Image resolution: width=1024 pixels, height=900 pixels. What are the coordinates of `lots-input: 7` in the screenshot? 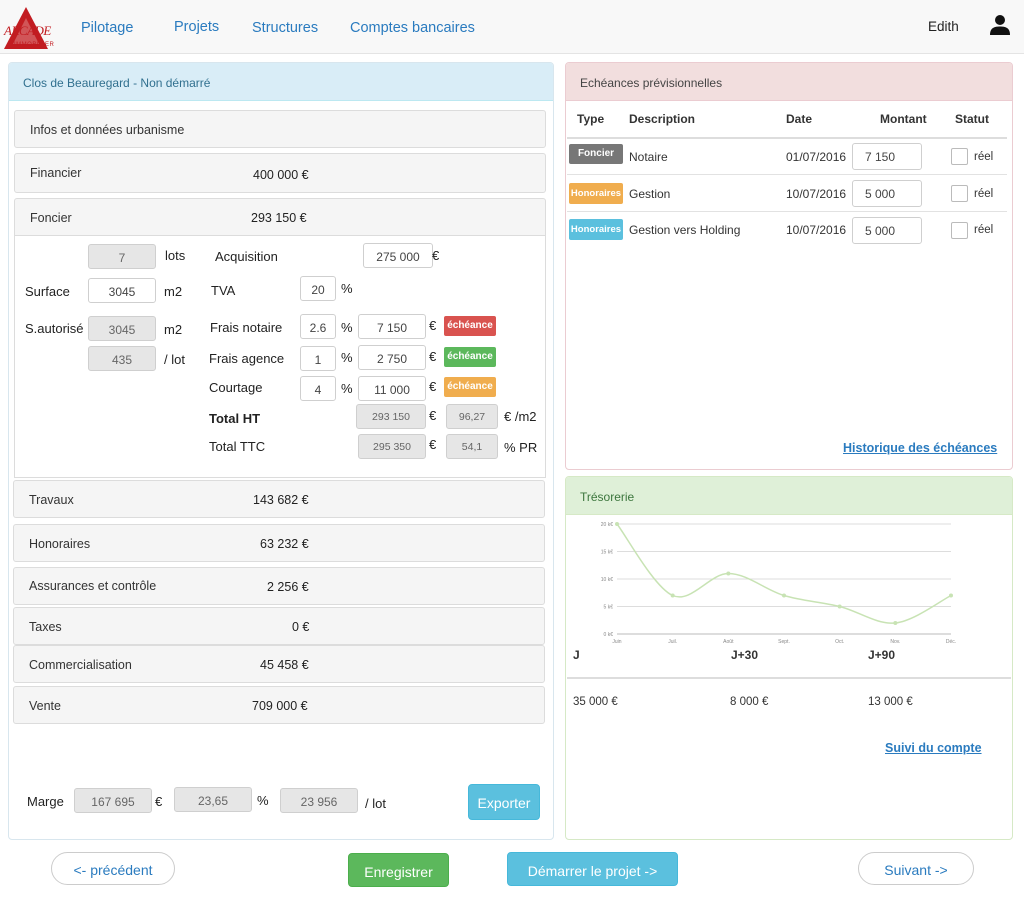 It's located at (122, 256).